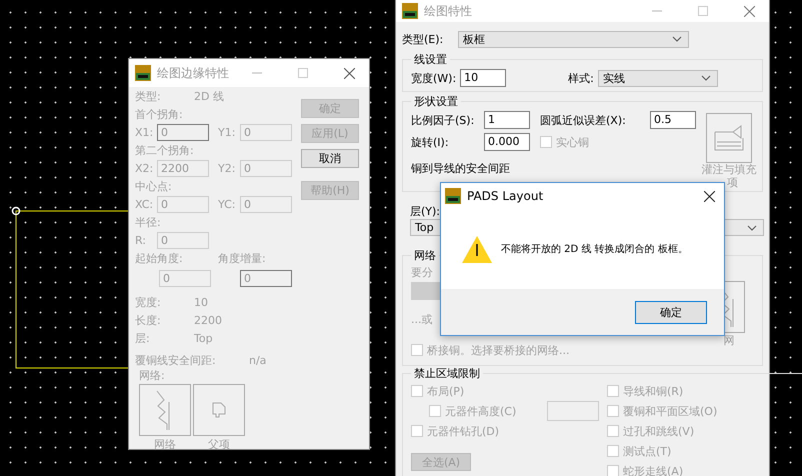 This screenshot has height=476, width=802. I want to click on checkbox-label: 元器件高度(C), so click(481, 411).